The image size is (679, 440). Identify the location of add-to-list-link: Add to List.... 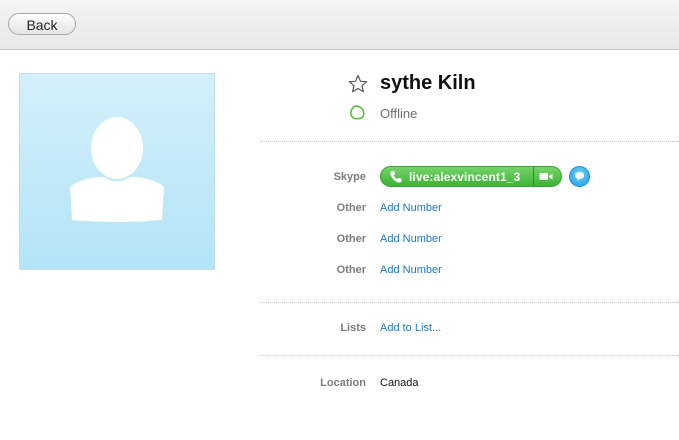
(410, 328).